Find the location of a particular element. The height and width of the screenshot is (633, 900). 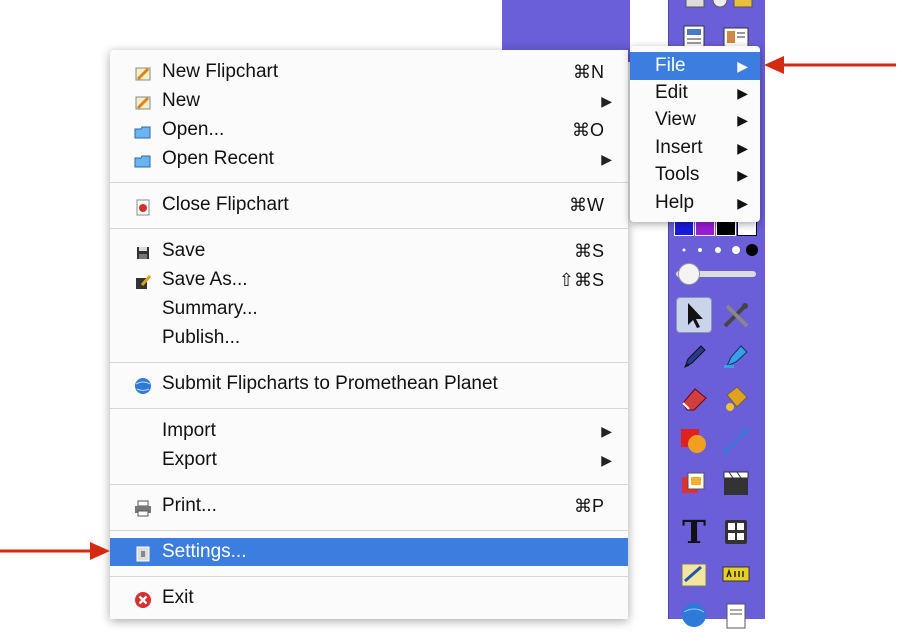

menu-view: View ▶ is located at coordinates (695, 120).